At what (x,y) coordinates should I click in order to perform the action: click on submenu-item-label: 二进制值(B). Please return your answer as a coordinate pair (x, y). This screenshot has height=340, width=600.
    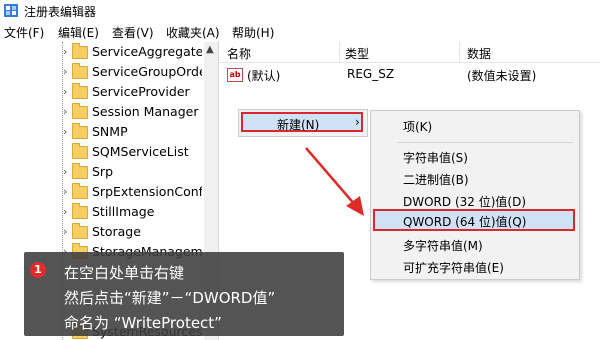
    Looking at the image, I should click on (436, 180).